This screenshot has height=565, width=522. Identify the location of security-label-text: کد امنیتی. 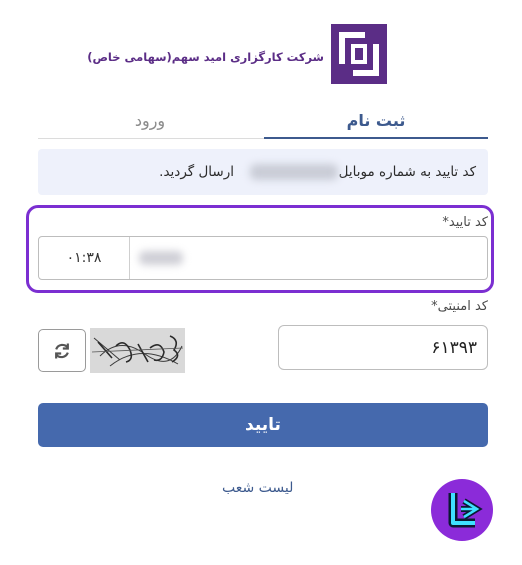
(462, 306).